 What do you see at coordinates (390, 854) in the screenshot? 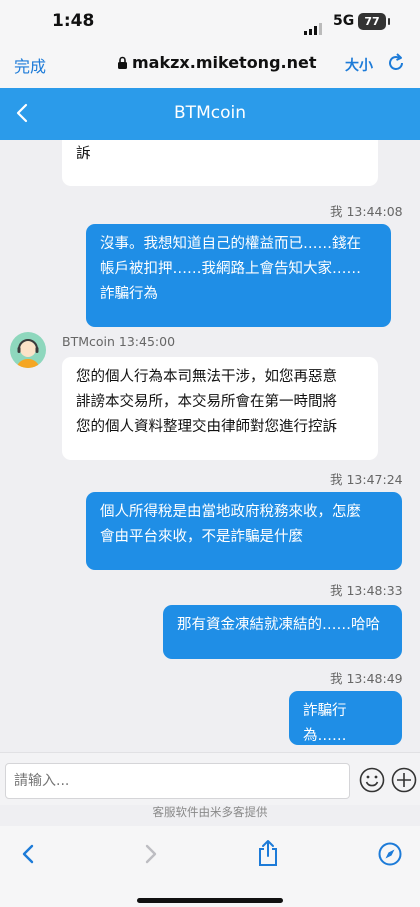
I see `compass-icon` at bounding box center [390, 854].